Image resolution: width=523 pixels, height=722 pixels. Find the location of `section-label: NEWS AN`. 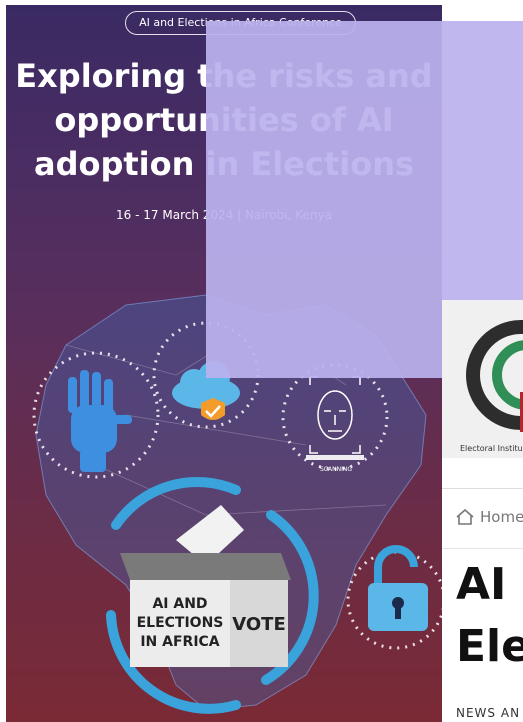

section-label: NEWS AN is located at coordinates (488, 713).